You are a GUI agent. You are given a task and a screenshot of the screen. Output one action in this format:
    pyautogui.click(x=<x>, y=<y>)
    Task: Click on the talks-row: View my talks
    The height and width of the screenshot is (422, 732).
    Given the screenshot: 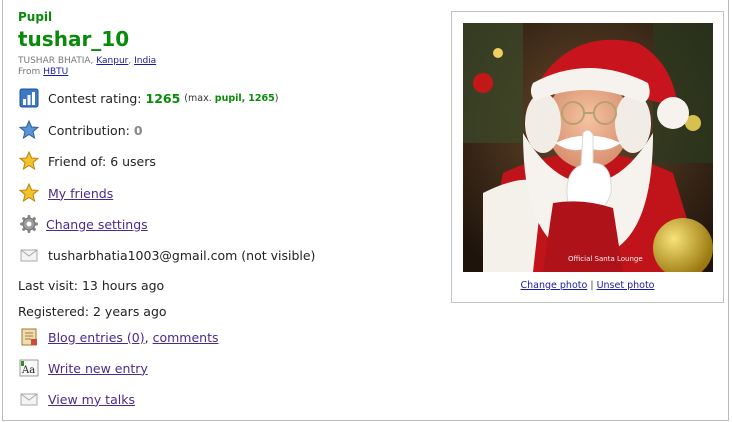 What is the action you would take?
    pyautogui.click(x=76, y=399)
    